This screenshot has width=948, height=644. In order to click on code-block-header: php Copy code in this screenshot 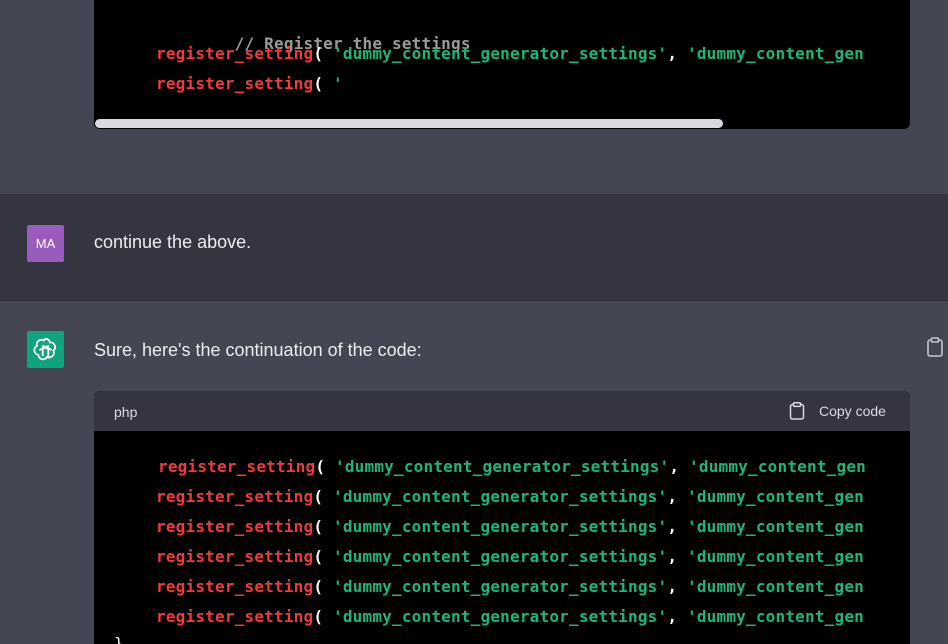, I will do `click(502, 411)`.